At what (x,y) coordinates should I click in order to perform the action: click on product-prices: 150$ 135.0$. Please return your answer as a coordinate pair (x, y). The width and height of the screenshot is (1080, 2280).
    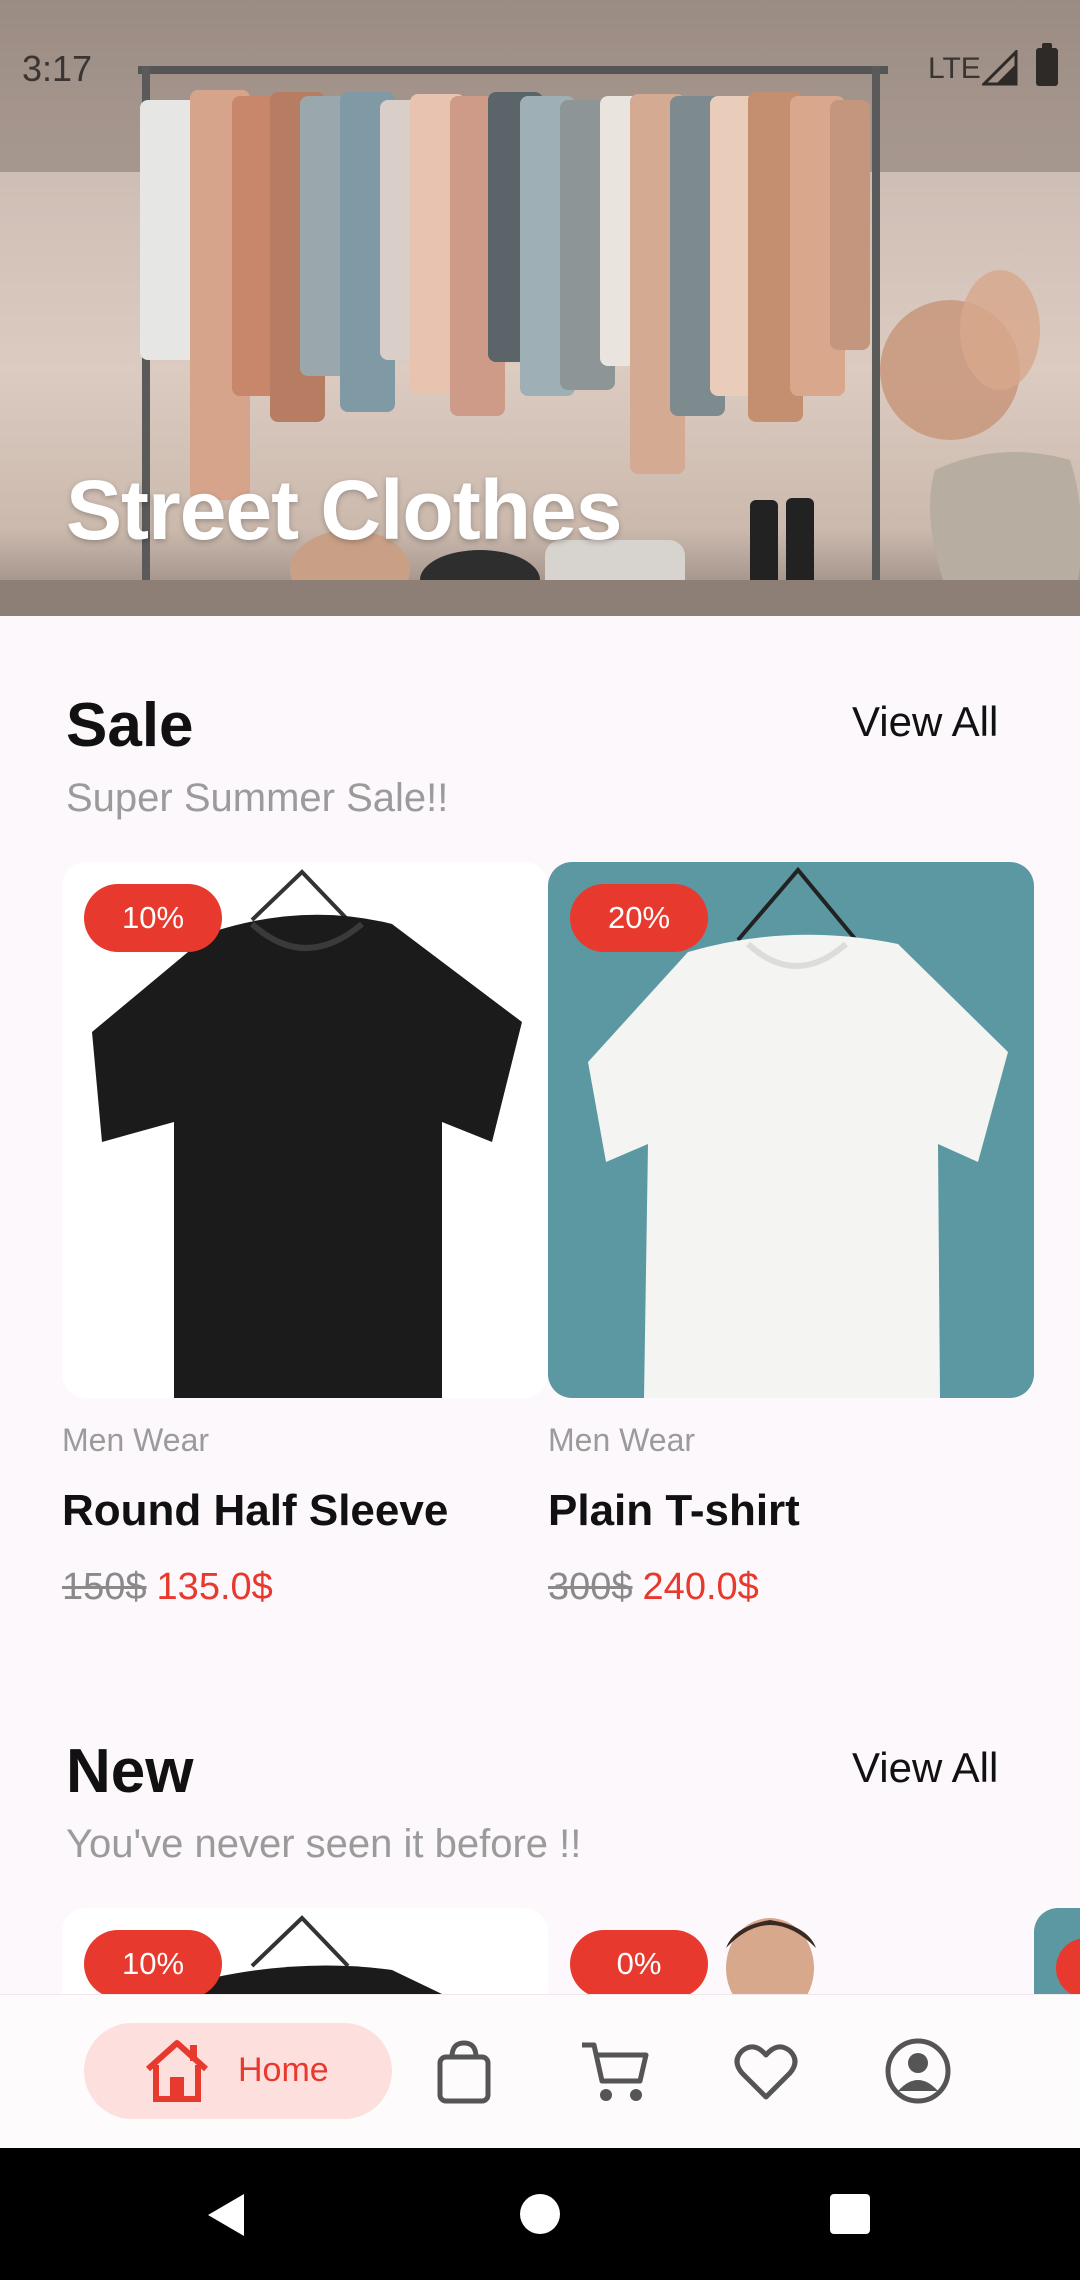
    Looking at the image, I should click on (167, 1587).